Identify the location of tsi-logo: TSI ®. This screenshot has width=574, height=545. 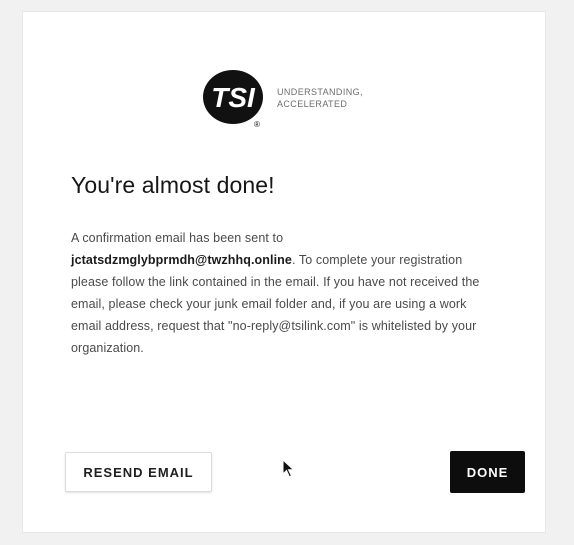
(233, 99).